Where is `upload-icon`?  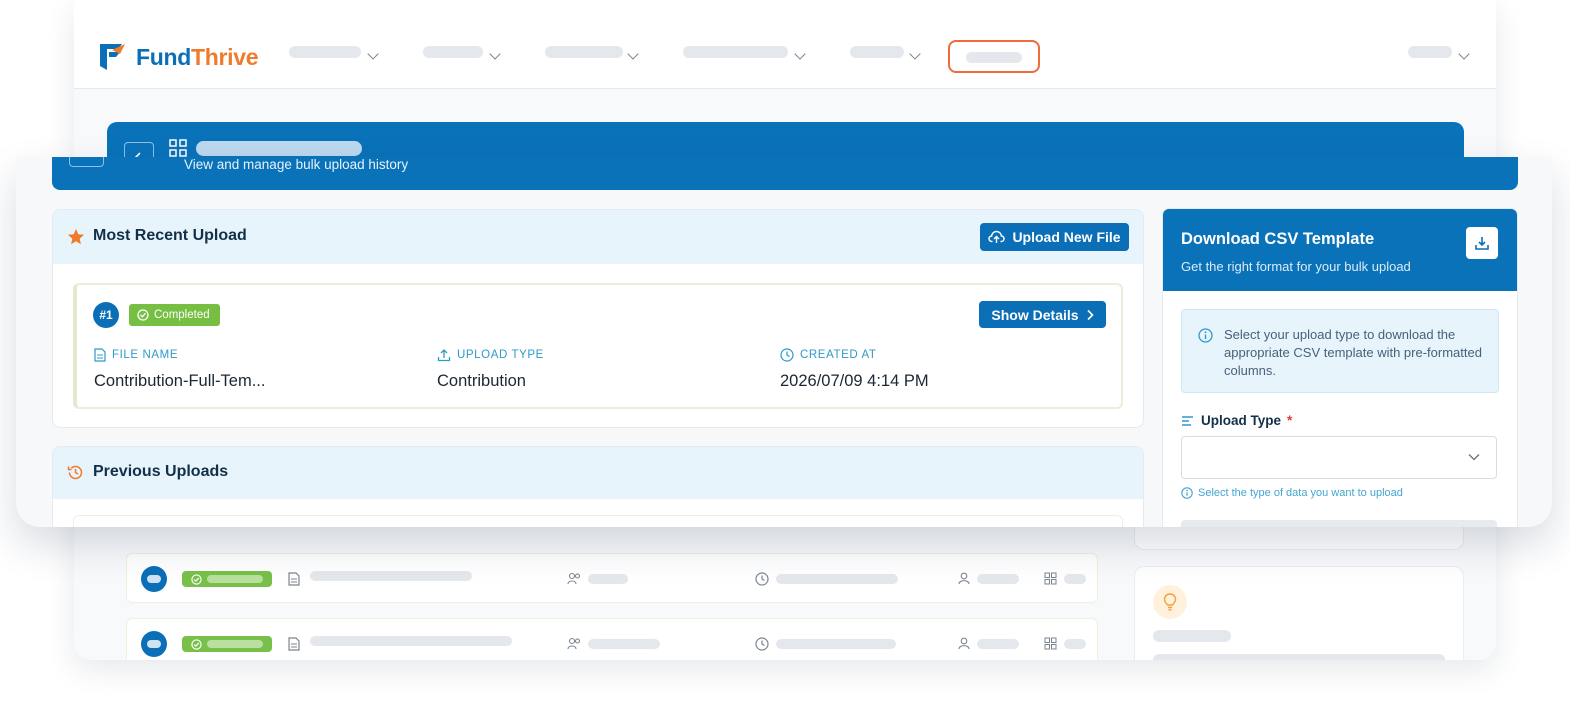
upload-icon is located at coordinates (444, 355).